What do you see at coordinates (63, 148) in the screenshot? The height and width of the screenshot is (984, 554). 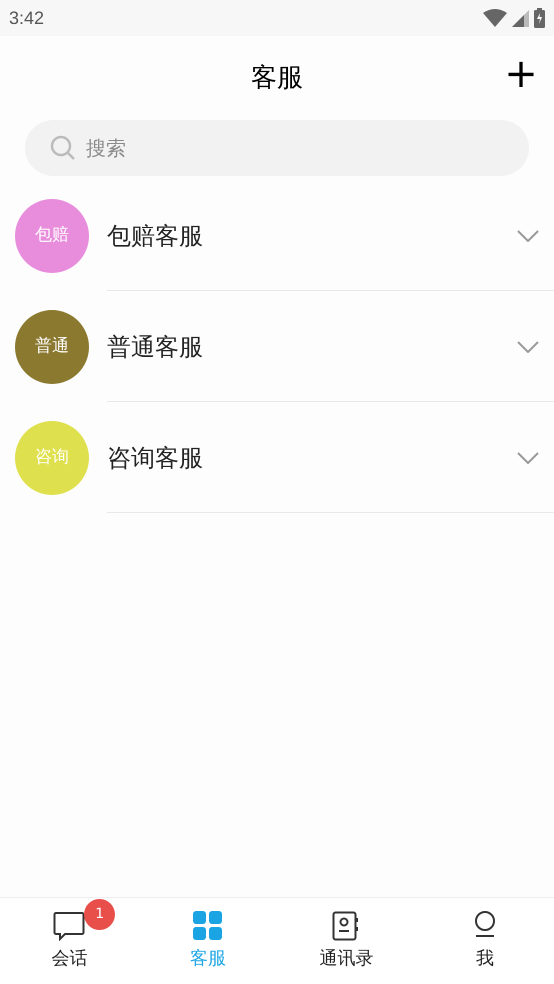 I see `search-icon` at bounding box center [63, 148].